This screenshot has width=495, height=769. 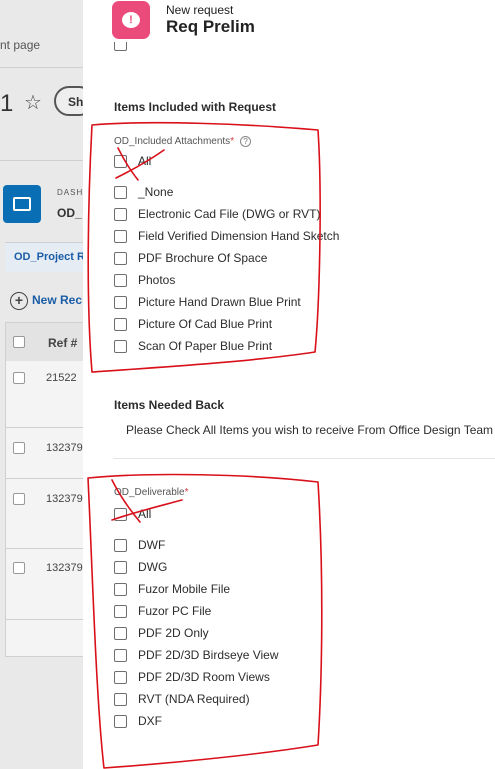 I want to click on help-circle-icon: ?, so click(x=246, y=141).